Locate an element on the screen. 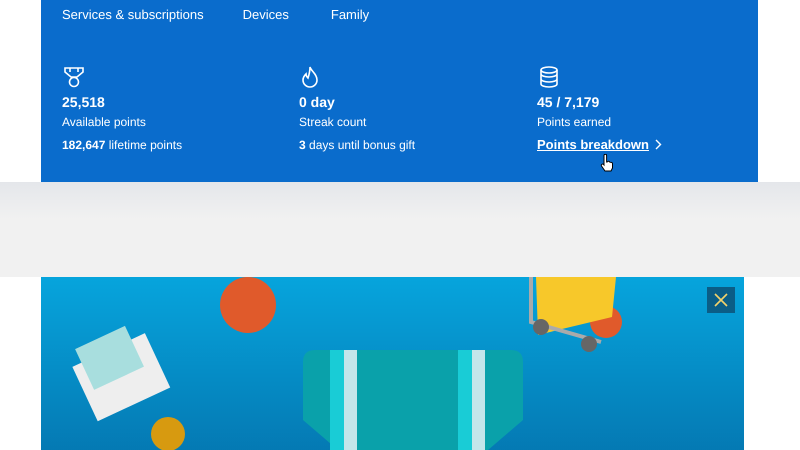 The height and width of the screenshot is (450, 800). coins-icon is located at coordinates (549, 77).